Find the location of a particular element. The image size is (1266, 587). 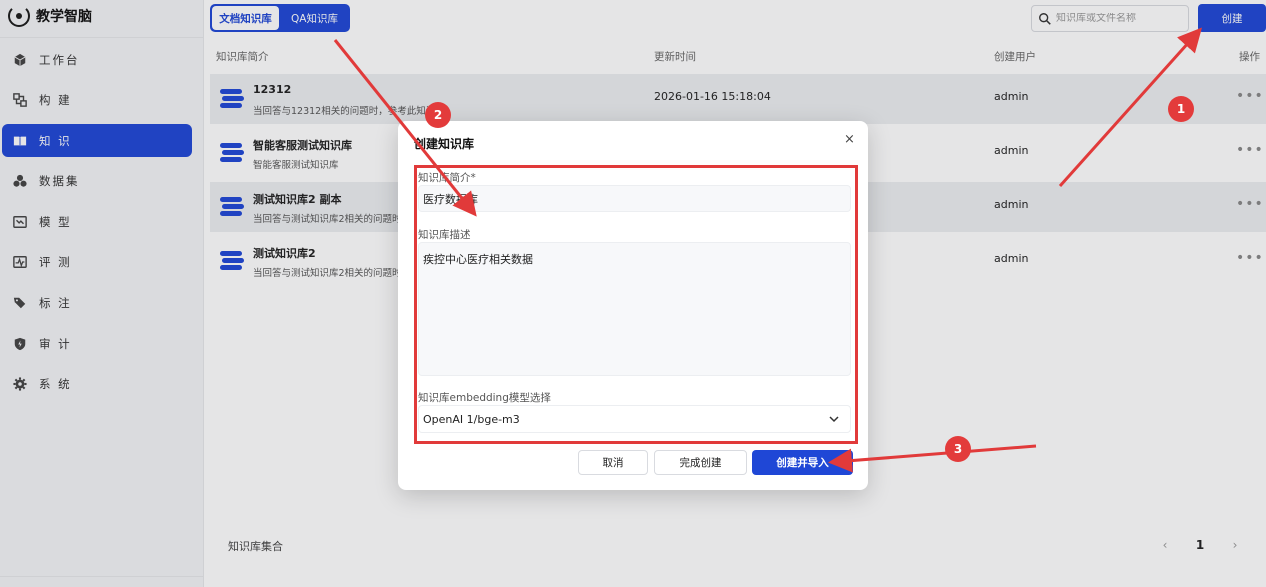

cancel-button: 取消 is located at coordinates (613, 462).